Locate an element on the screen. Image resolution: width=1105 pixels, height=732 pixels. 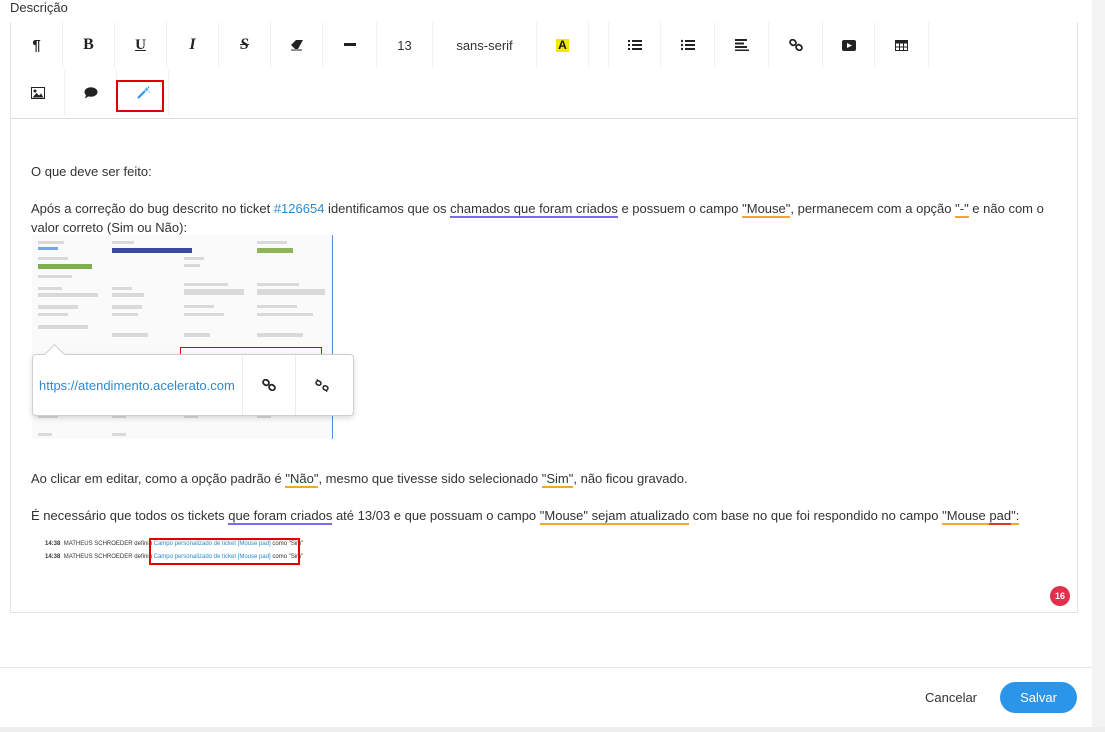
comment-button is located at coordinates (91, 93).